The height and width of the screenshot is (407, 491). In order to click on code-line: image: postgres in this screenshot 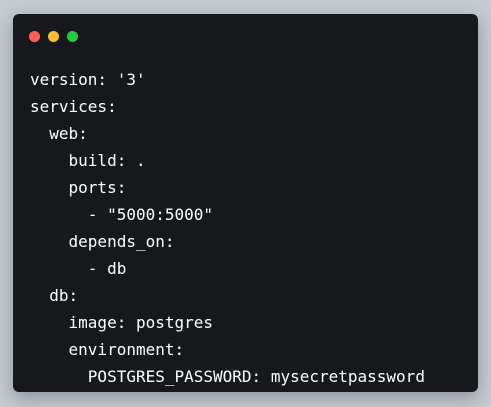, I will do `click(122, 322)`.